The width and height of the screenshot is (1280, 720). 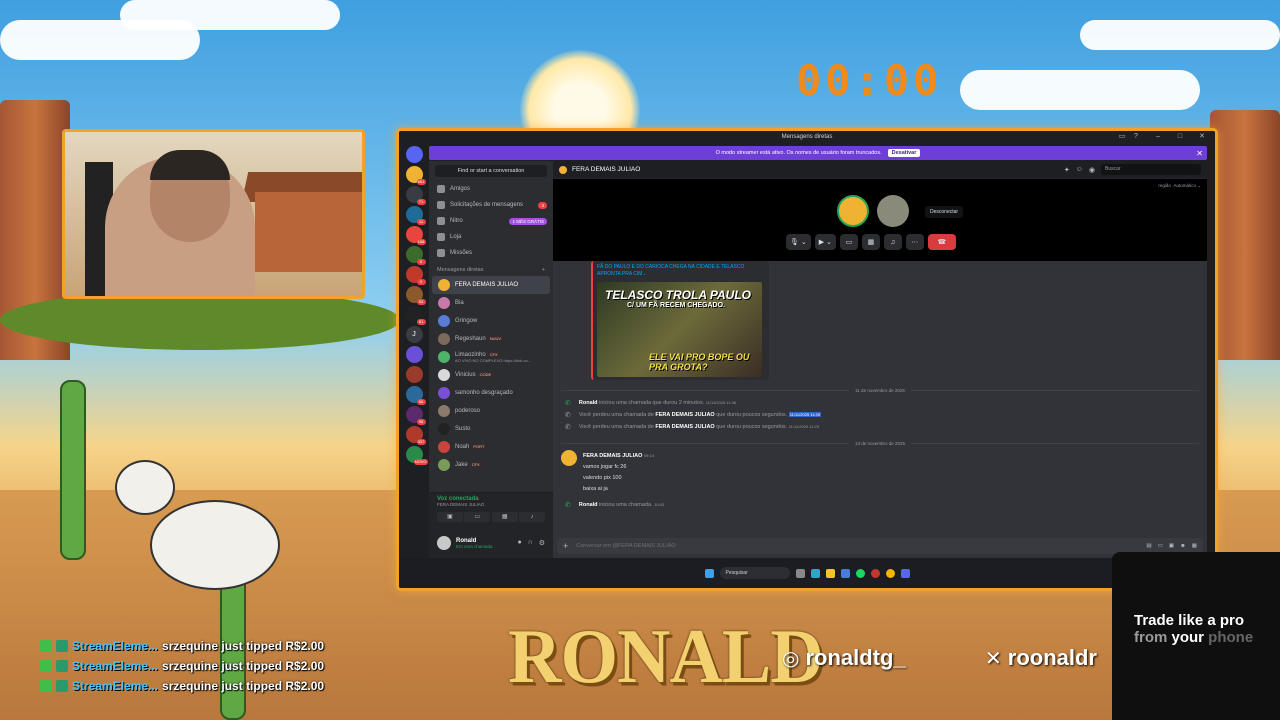 I want to click on x-handle: ✕ roonaldr, so click(x=1041, y=658).